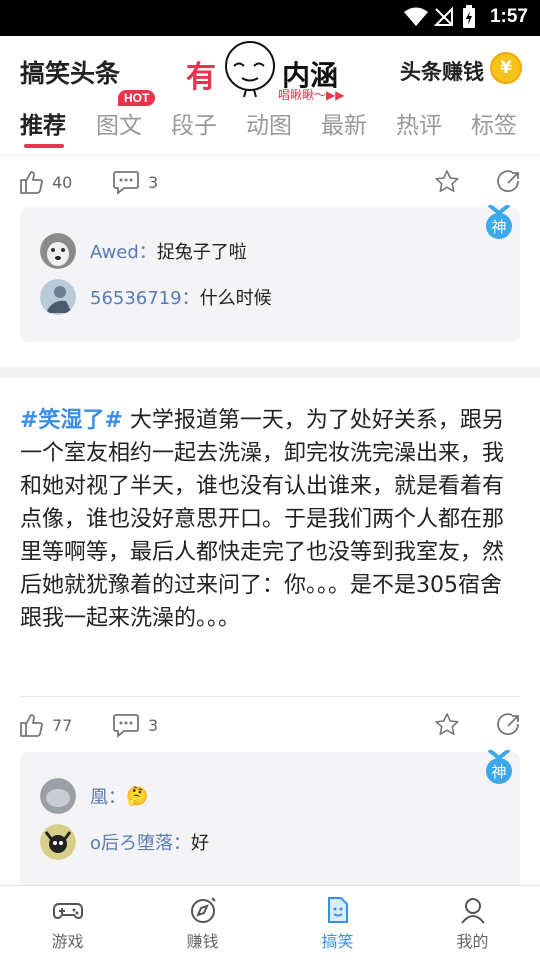 This screenshot has width=540, height=960. Describe the element at coordinates (108, 796) in the screenshot. I see `comment-username: 凰：` at that location.